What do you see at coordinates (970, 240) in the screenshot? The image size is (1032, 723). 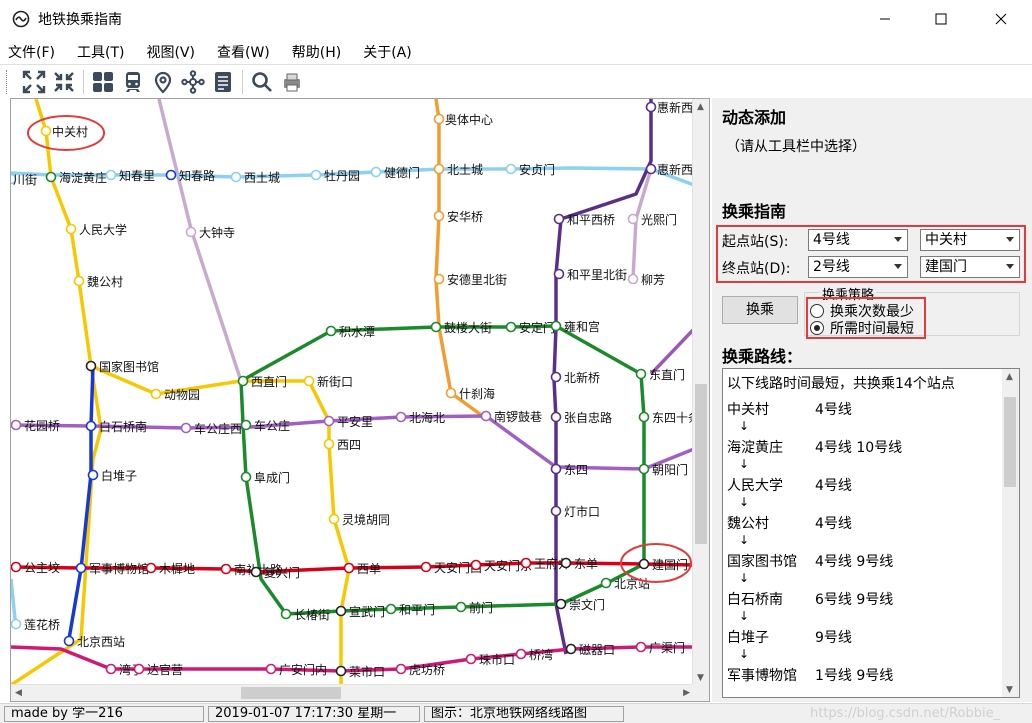 I see `start-station-select: 中关村` at bounding box center [970, 240].